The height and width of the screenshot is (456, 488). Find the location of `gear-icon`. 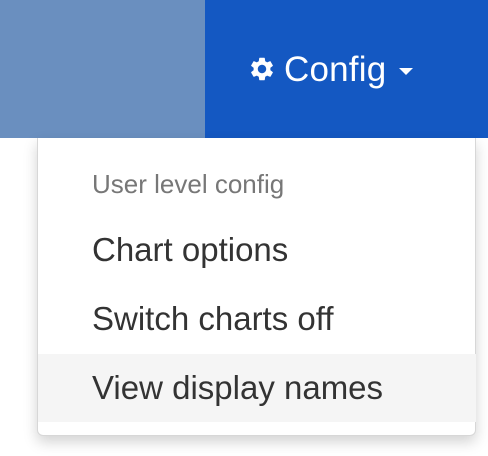

gear-icon is located at coordinates (262, 69).